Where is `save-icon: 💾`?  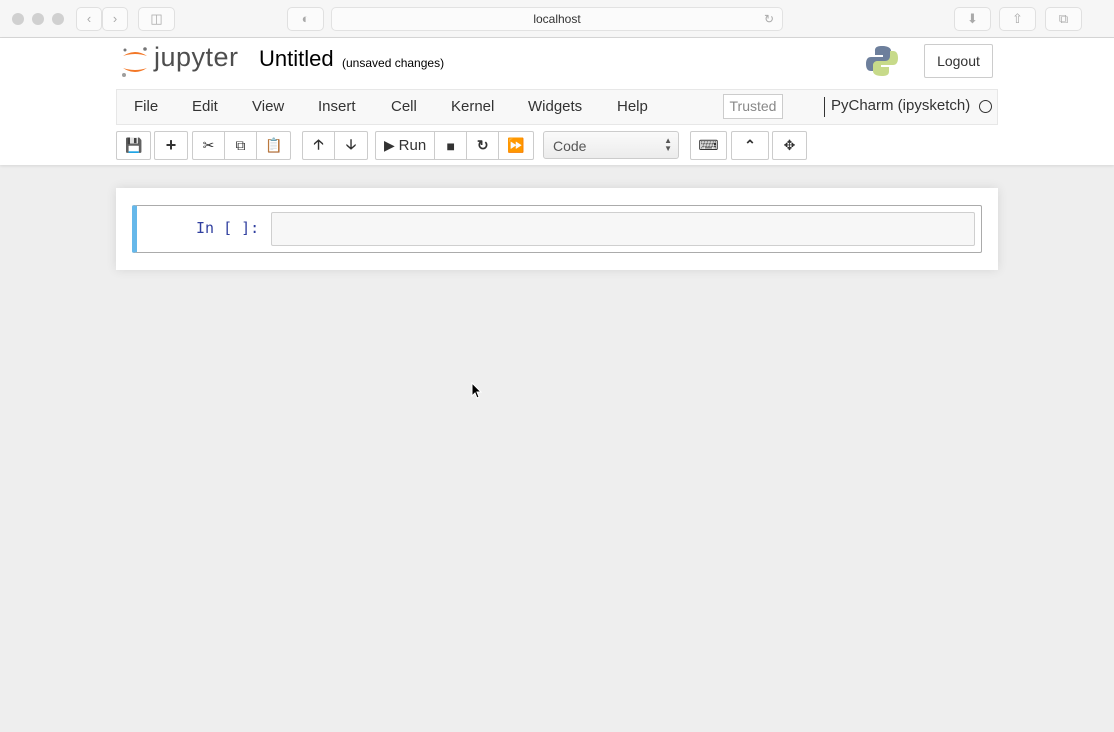
save-icon: 💾 is located at coordinates (133, 145).